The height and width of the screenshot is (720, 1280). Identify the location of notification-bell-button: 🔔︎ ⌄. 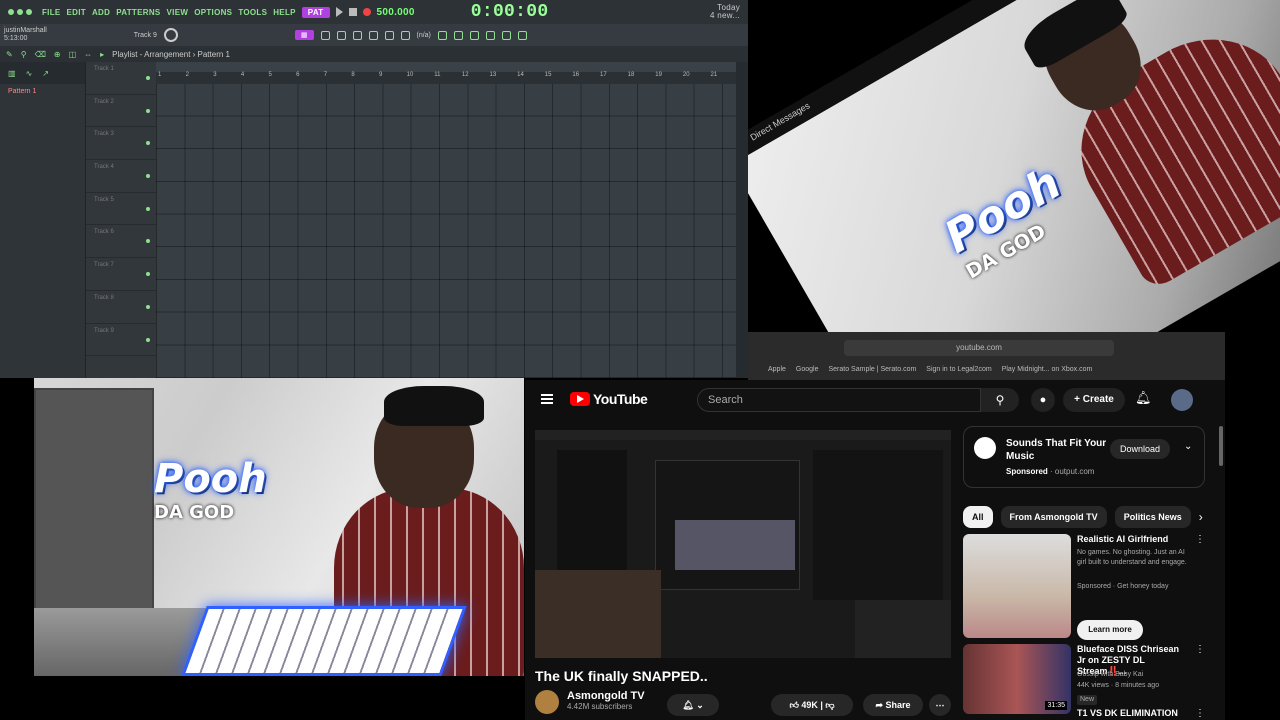
(693, 705).